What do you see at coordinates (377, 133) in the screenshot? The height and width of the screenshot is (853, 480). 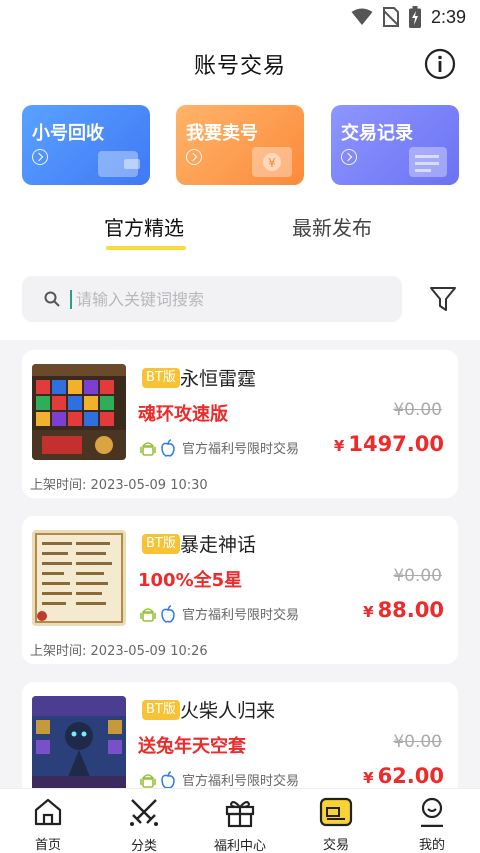 I see `trade-records-label: 交易记录` at bounding box center [377, 133].